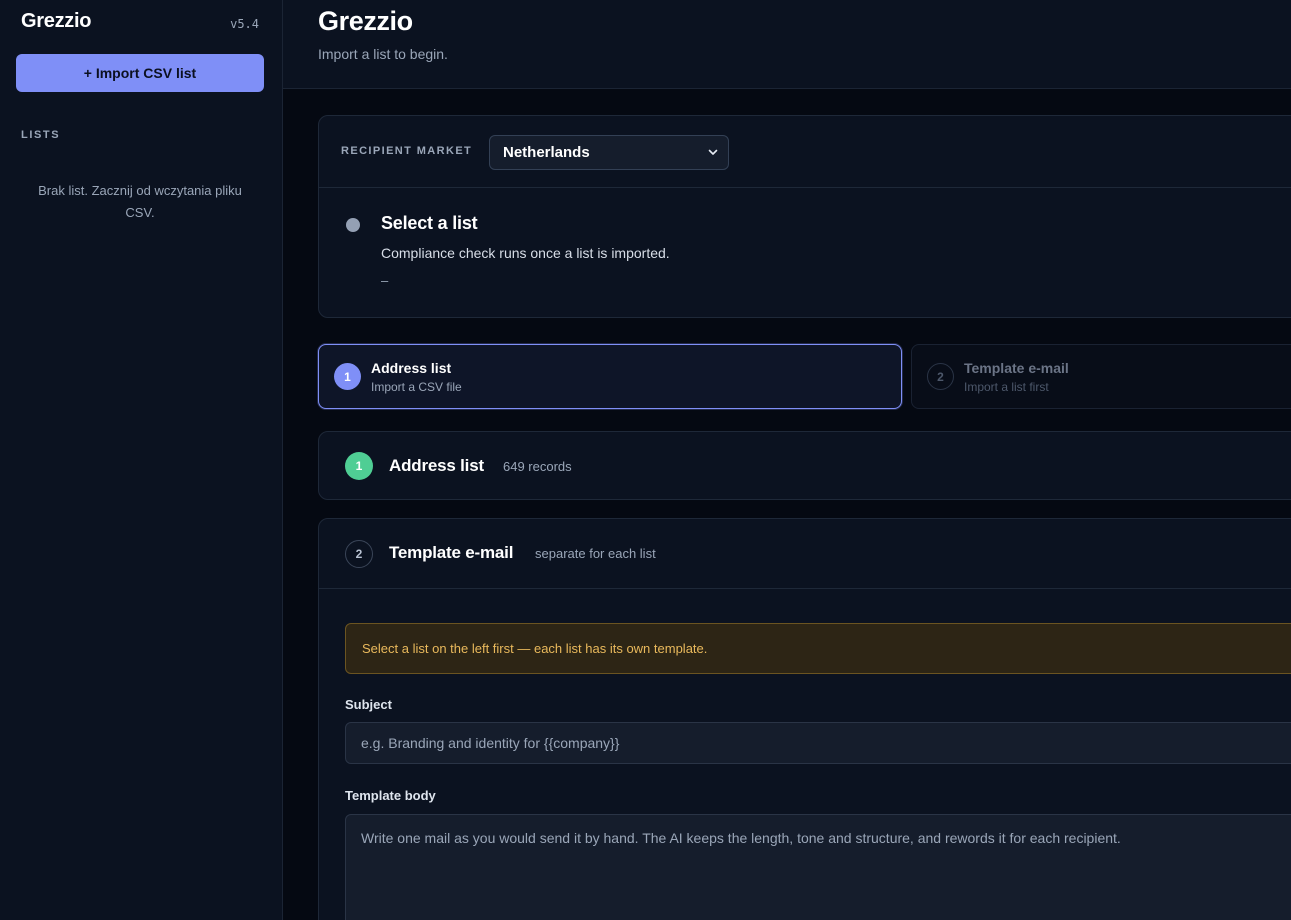 This screenshot has height=920, width=1291. I want to click on step-subtitle: Import a list first, so click(1006, 387).